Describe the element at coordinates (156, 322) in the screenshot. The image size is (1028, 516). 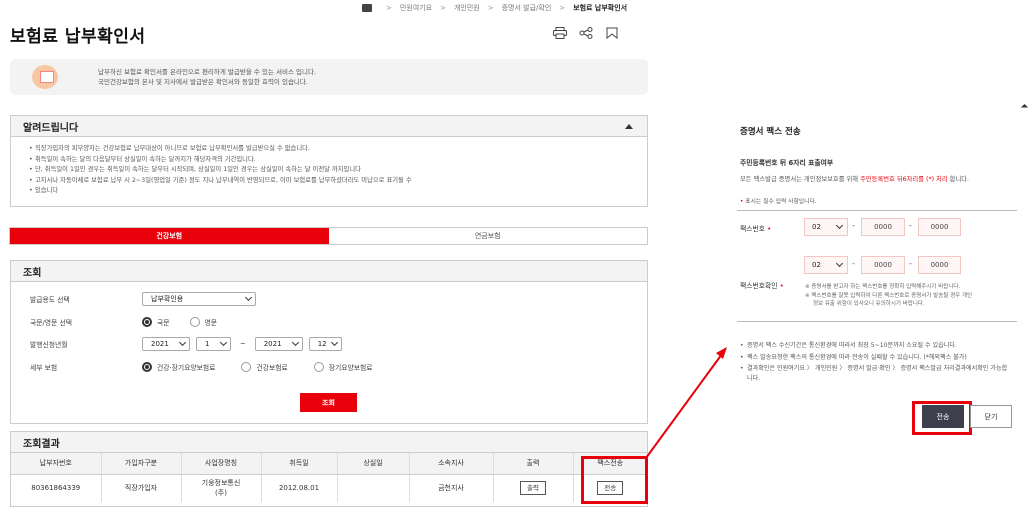
I see `radio-korean: 국문` at that location.